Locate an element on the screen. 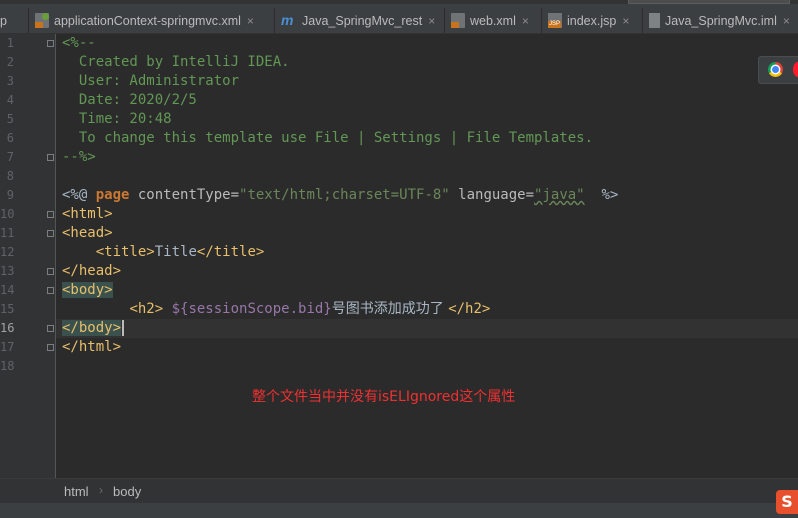  attribute-value: "java" is located at coordinates (559, 195).